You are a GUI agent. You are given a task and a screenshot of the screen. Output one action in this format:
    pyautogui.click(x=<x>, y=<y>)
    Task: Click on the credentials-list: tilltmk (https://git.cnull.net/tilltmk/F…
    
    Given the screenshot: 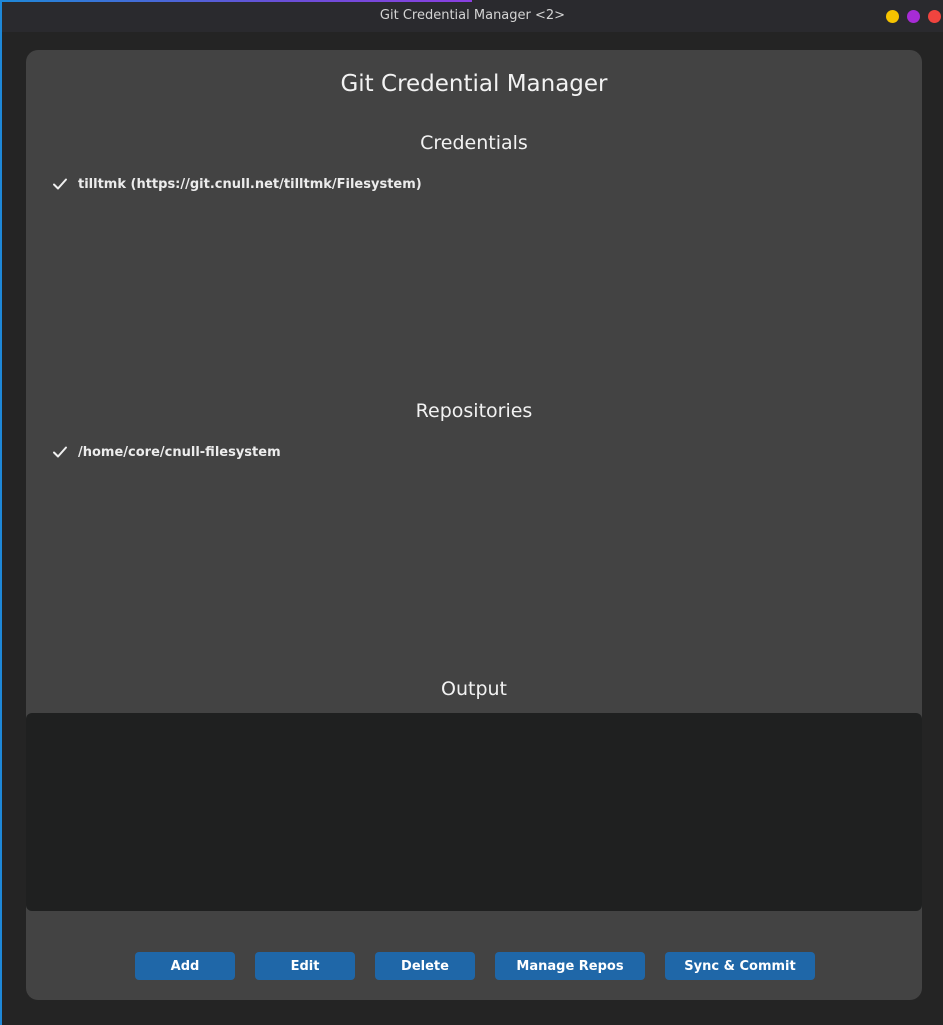 What is the action you would take?
    pyautogui.click(x=472, y=184)
    